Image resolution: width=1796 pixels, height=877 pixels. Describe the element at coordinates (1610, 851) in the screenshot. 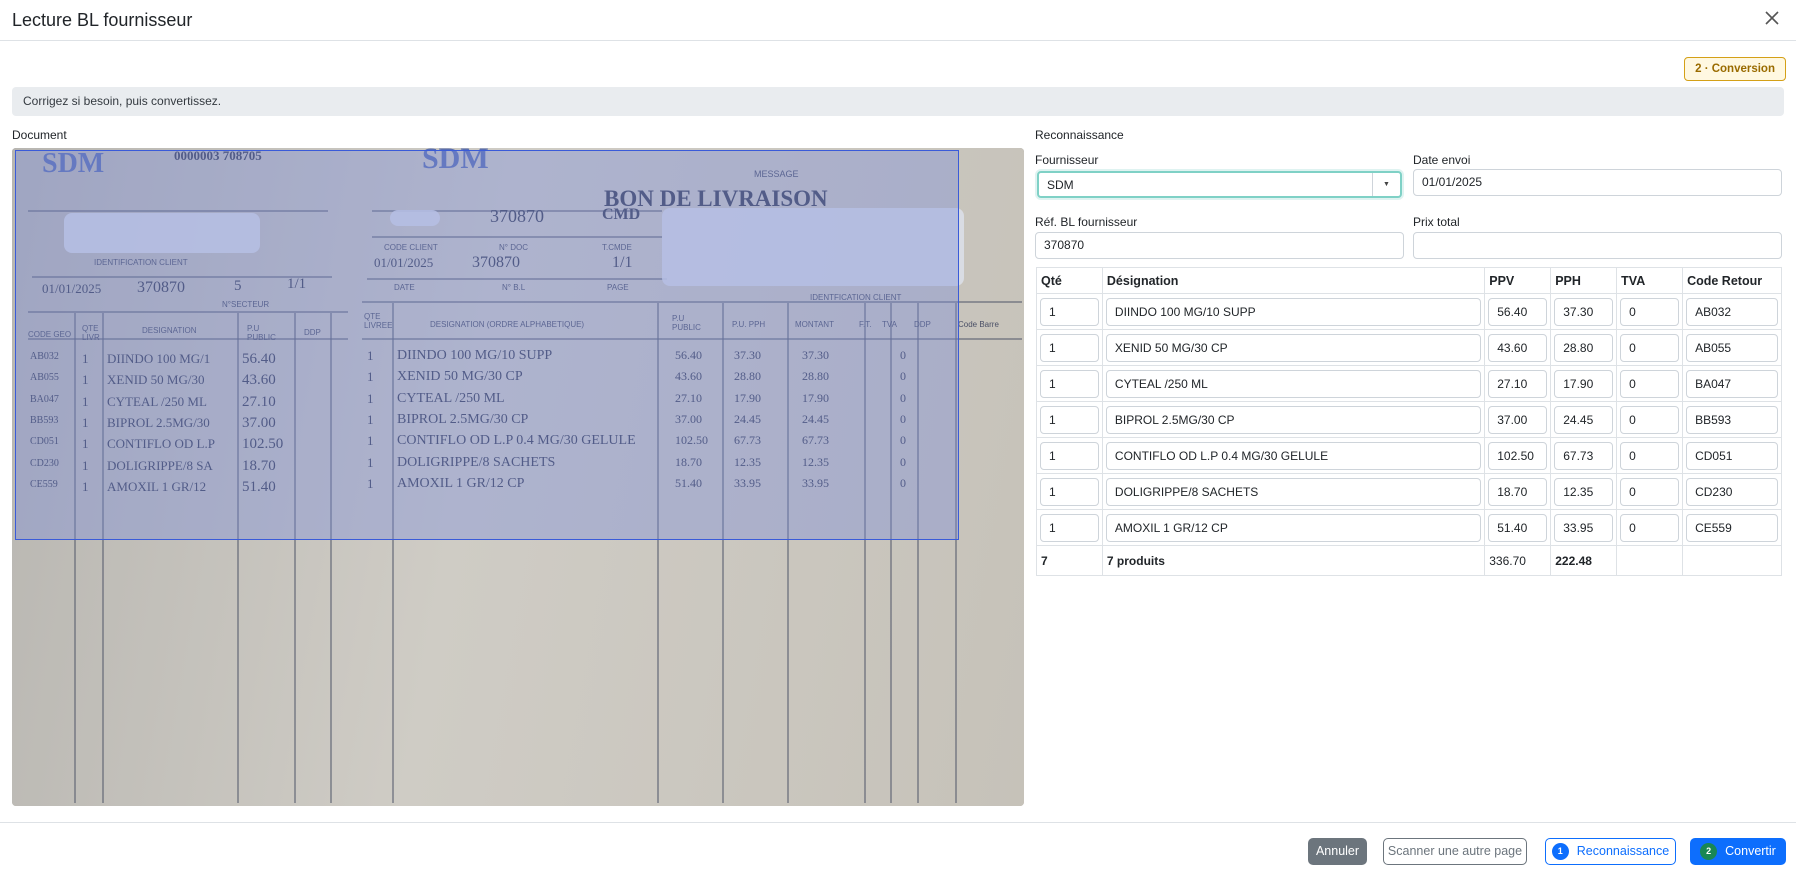

I see `reconnaissance-button: 1 Reconnaissance` at that location.